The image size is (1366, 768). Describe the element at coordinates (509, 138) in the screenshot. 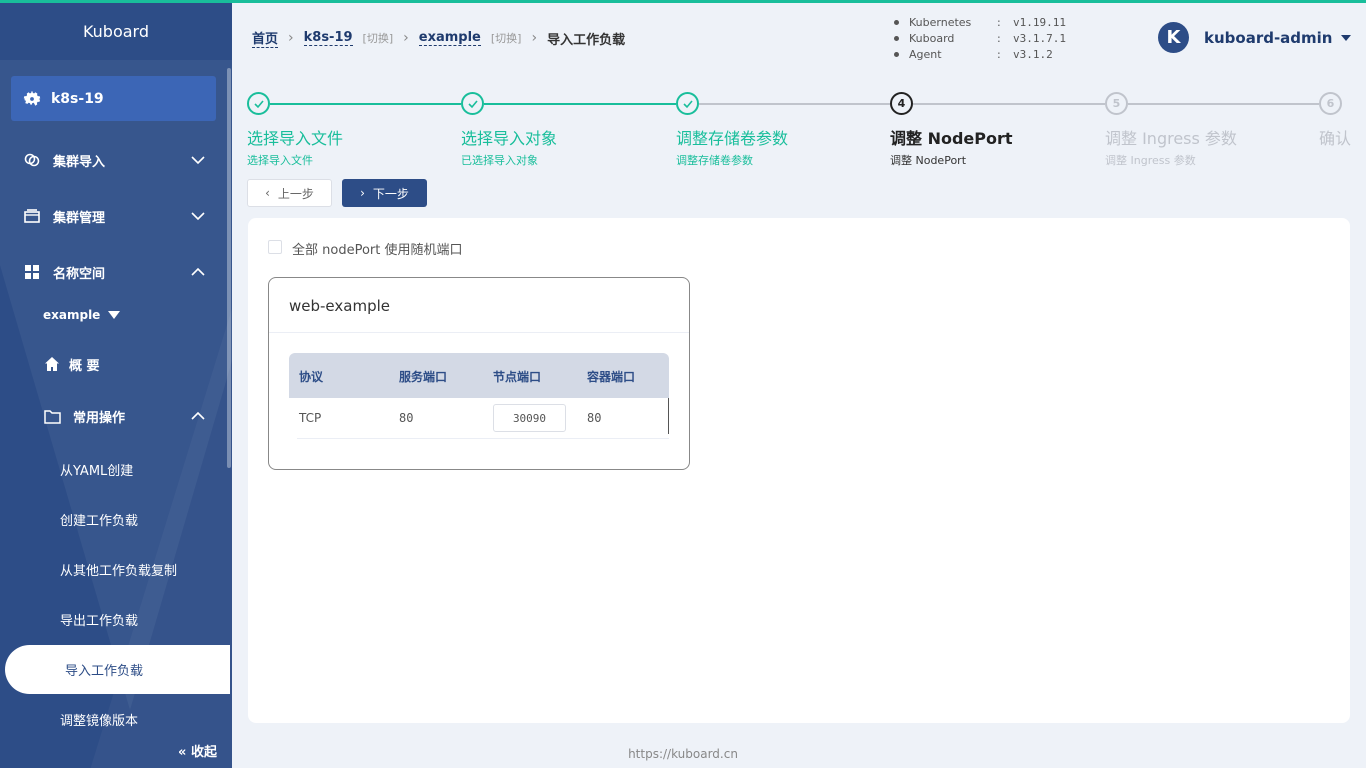

I see `step-2-title: 选择导入对象` at that location.